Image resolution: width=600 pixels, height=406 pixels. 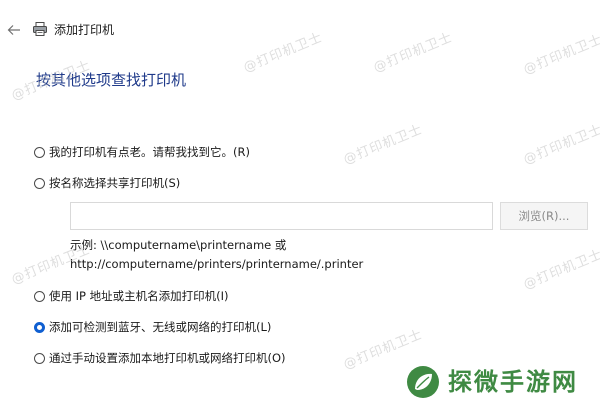 I want to click on arrow-left-icon, so click(x=13, y=30).